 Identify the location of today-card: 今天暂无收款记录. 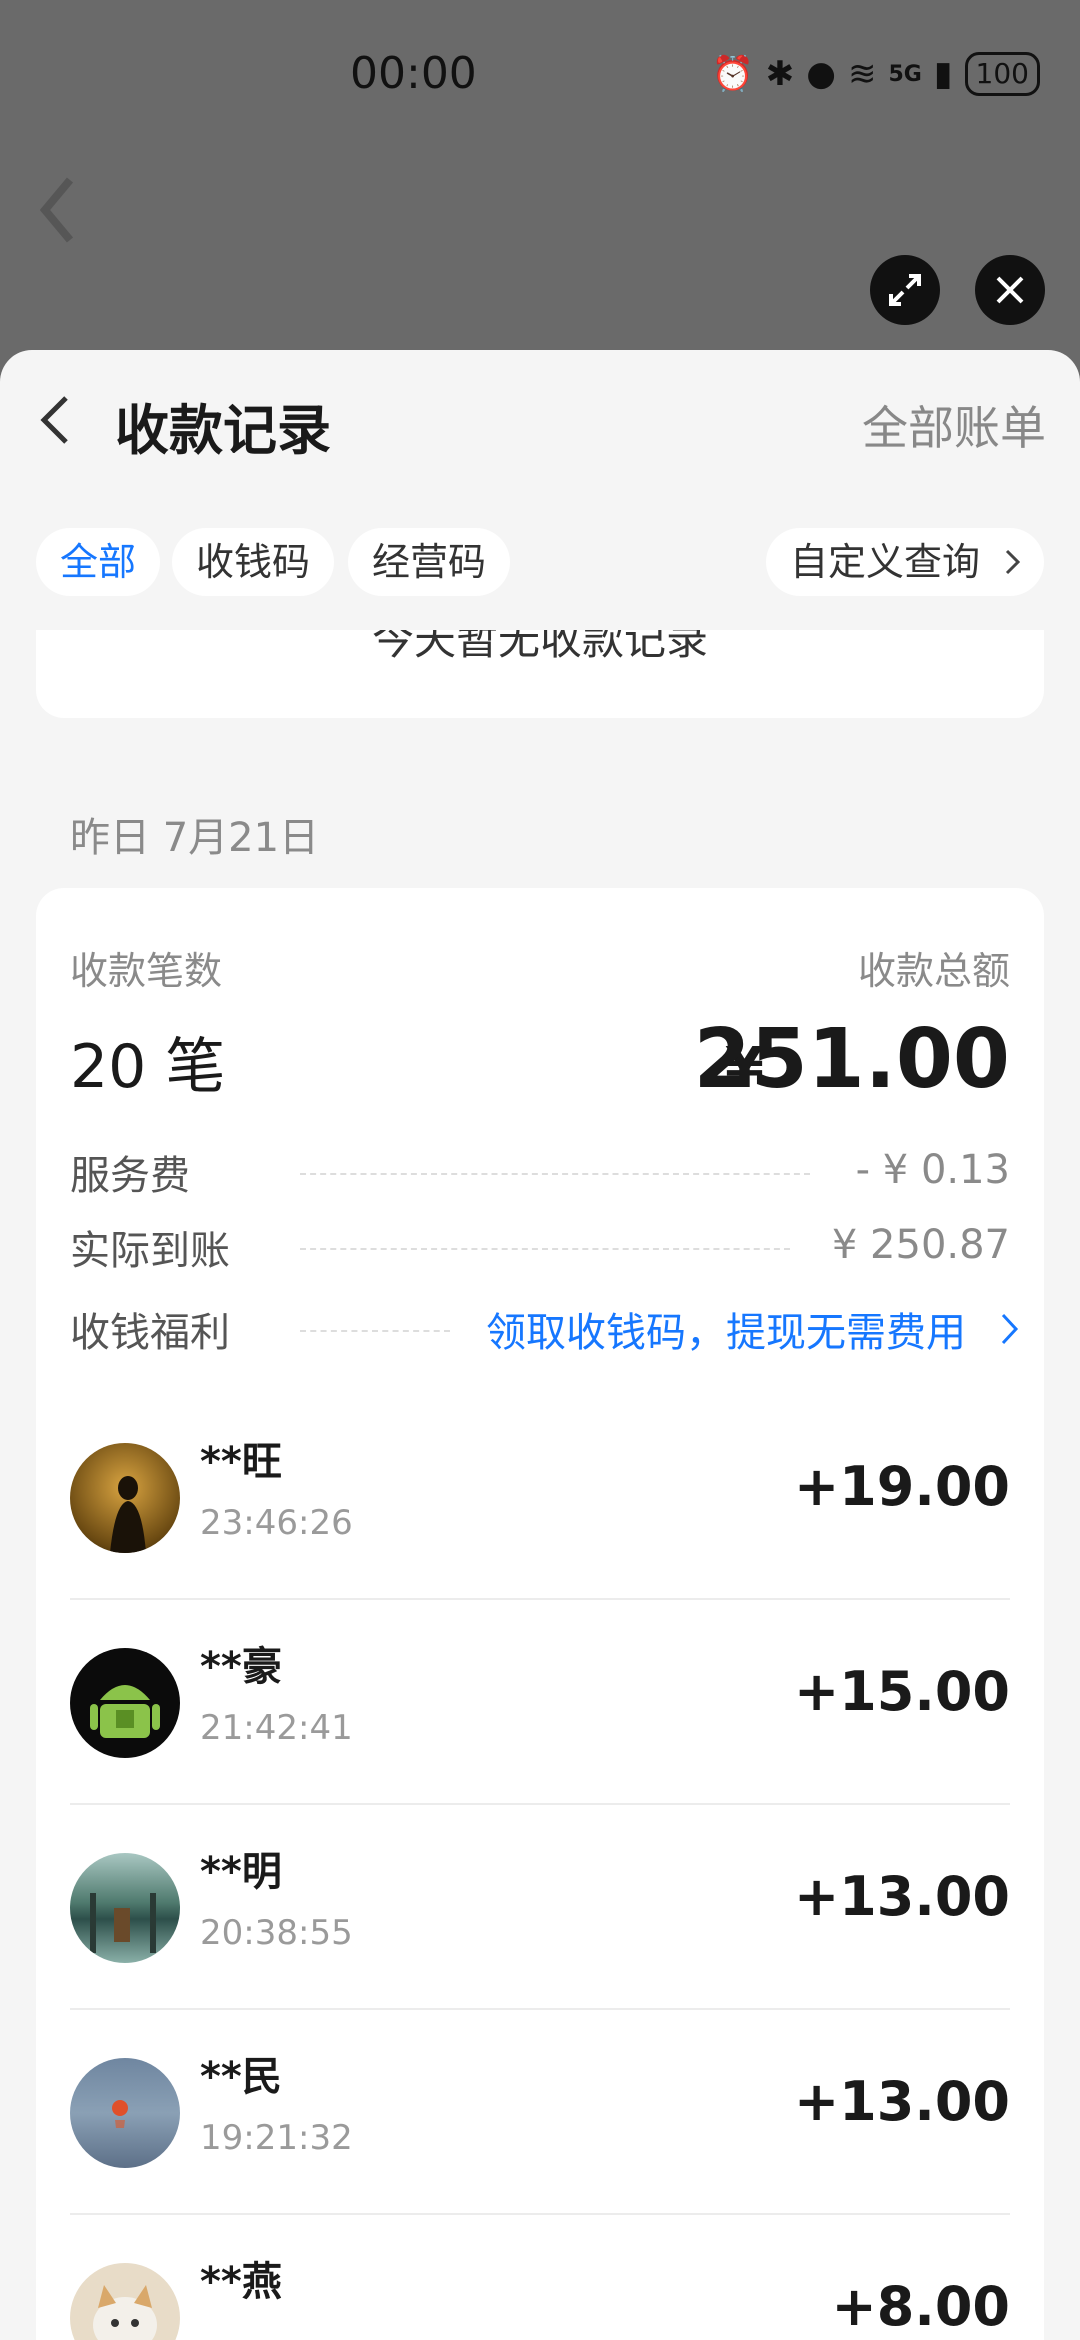
(540, 674).